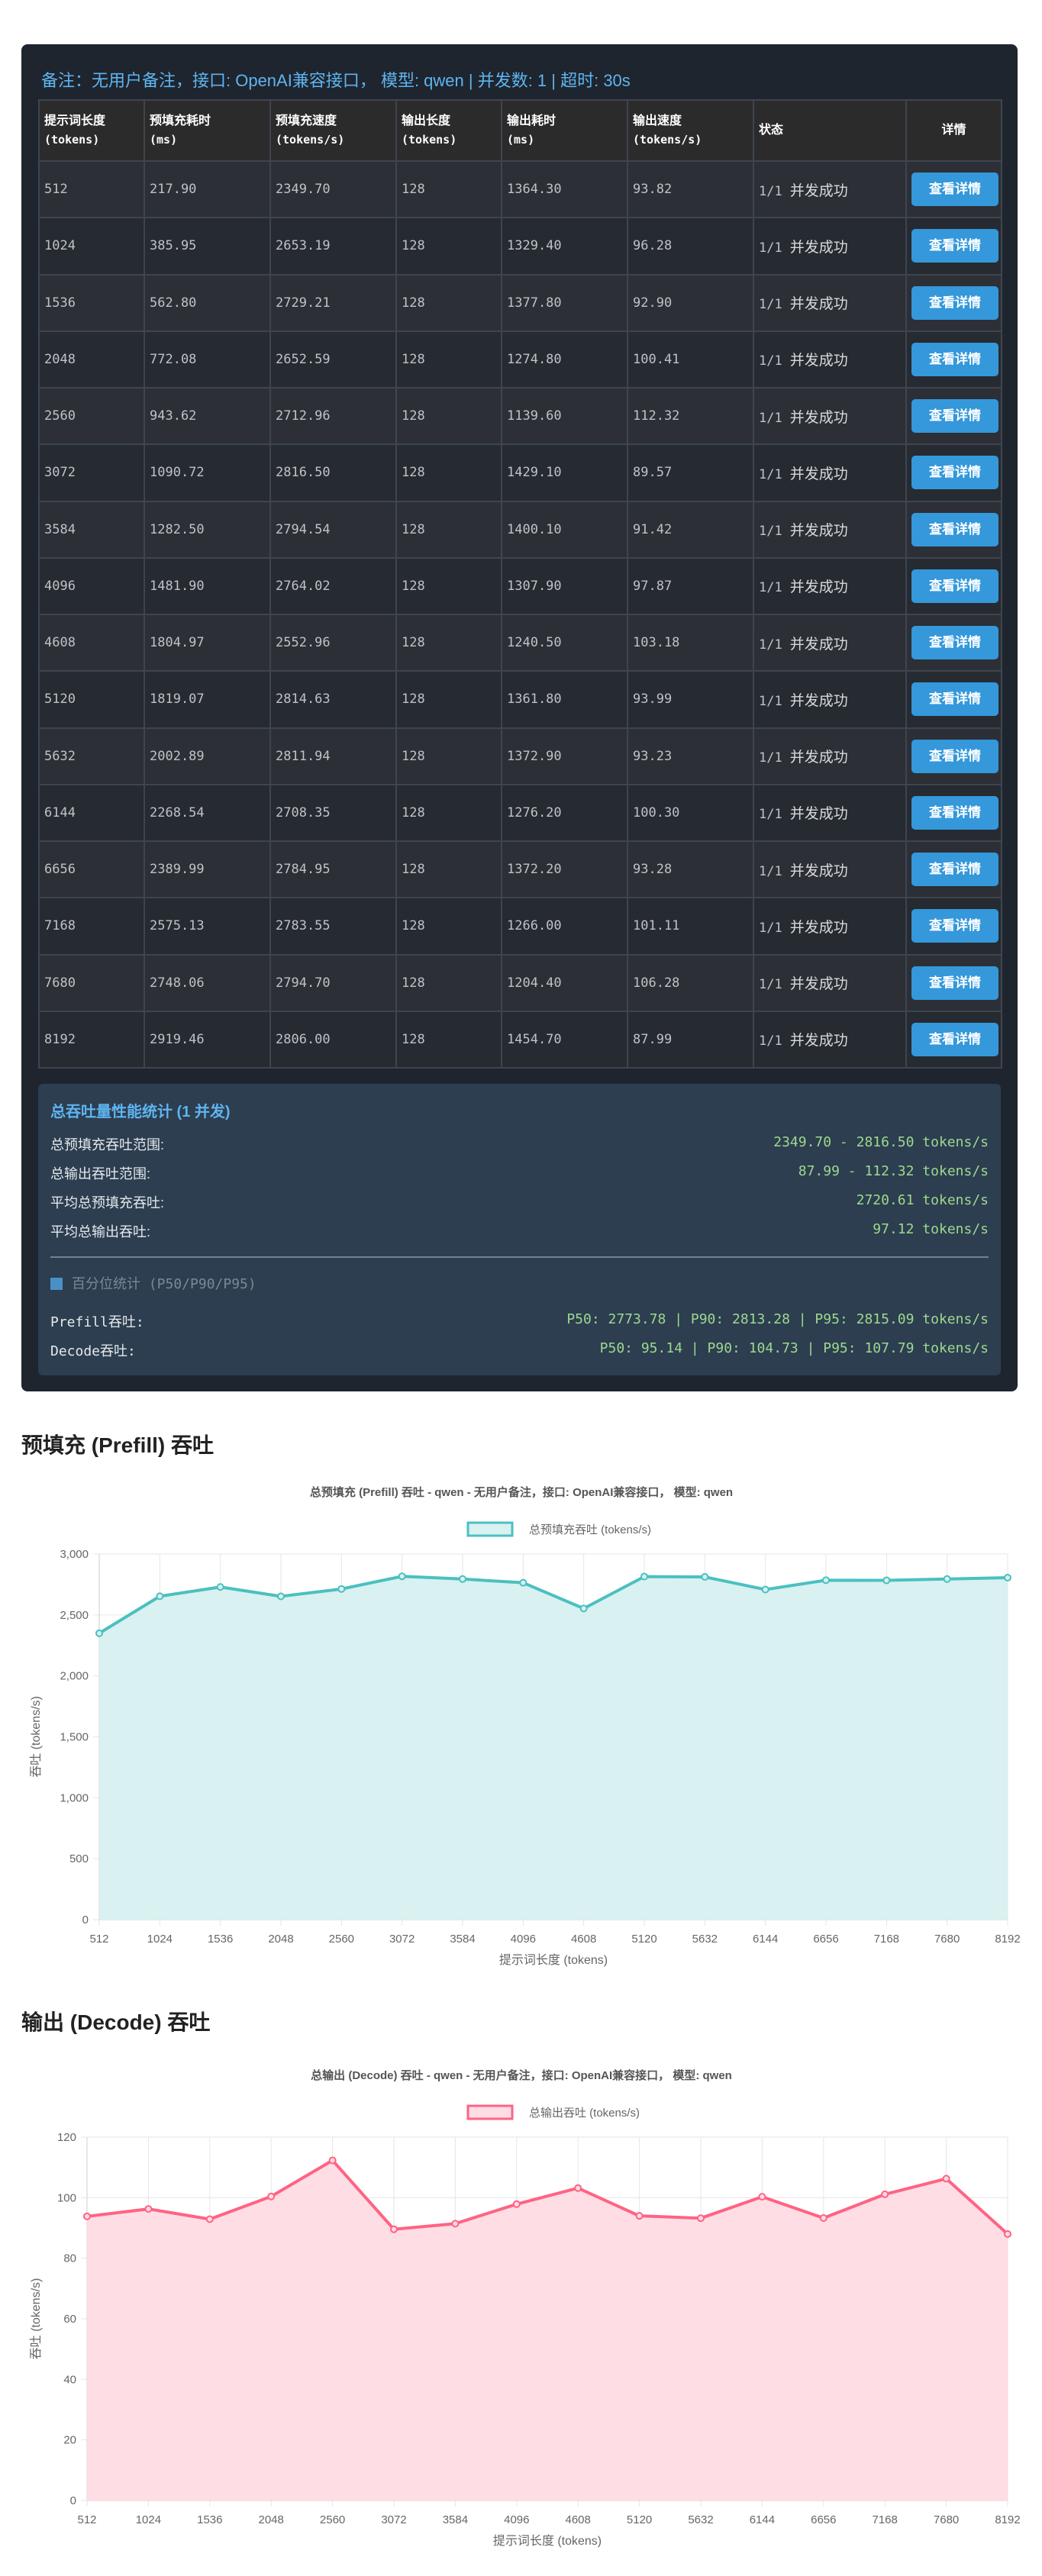  What do you see at coordinates (690, 130) in the screenshot?
I see `column-header: 输出速度 (tokens/s)` at bounding box center [690, 130].